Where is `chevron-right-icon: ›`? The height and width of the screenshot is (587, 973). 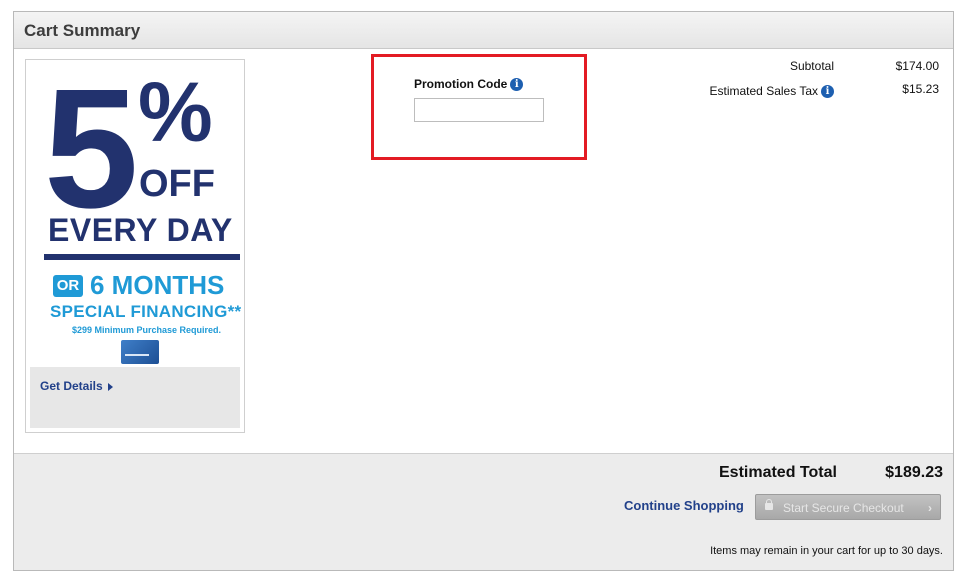
chevron-right-icon: › is located at coordinates (930, 508).